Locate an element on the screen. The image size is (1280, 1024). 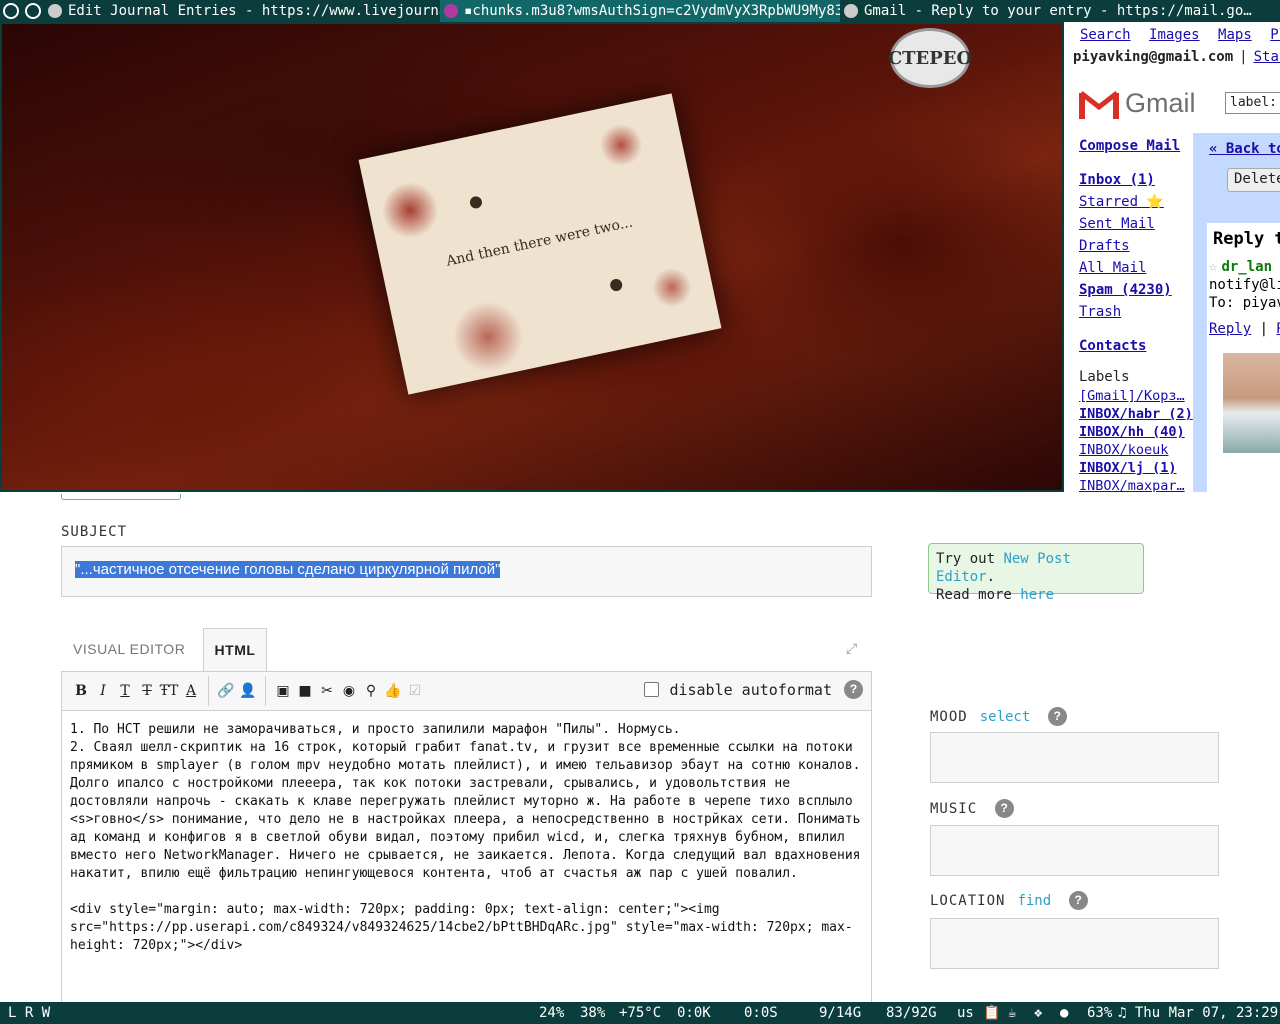
italic-icon: I is located at coordinates (103, 691).